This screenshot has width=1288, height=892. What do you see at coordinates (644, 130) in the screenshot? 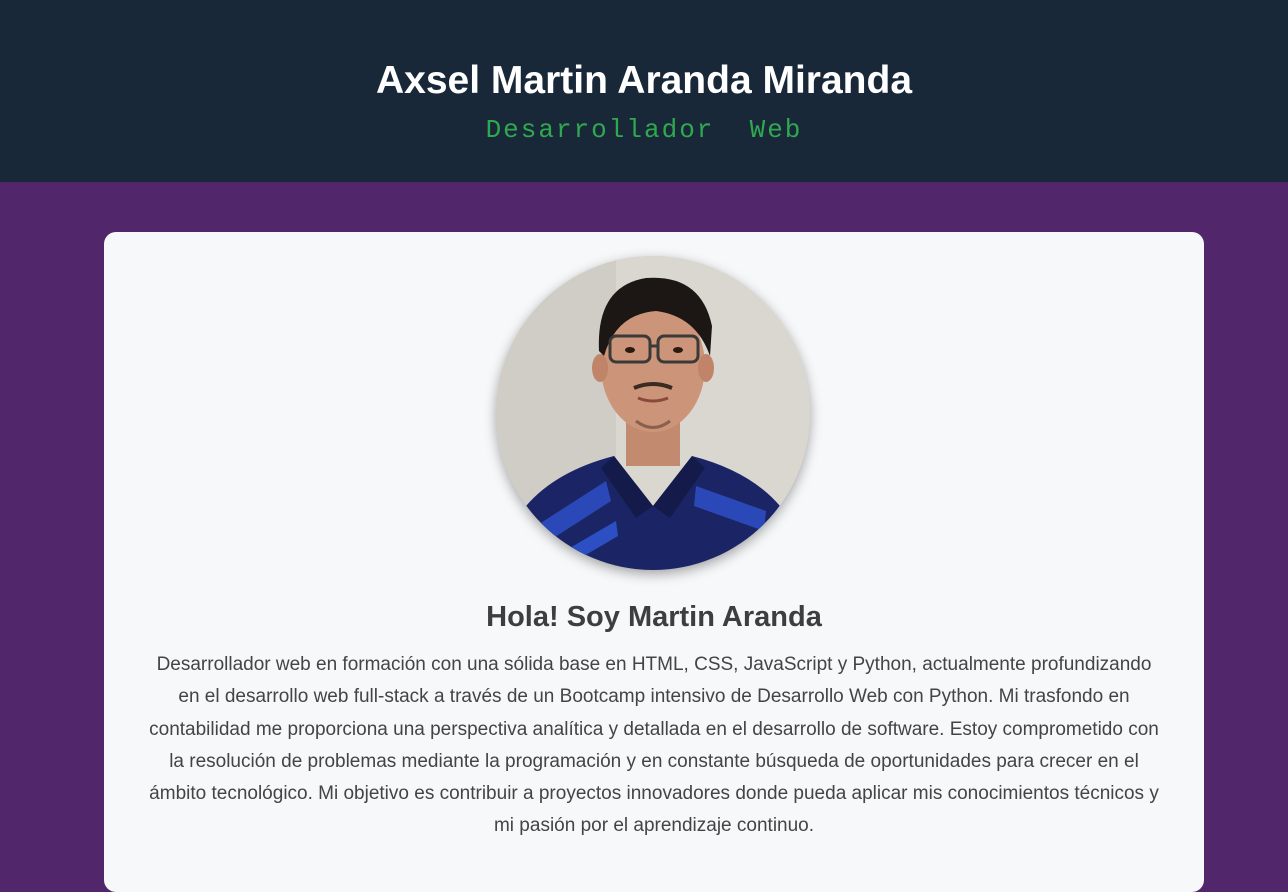
I see `site-subtitle: Desarrollador Web` at bounding box center [644, 130].